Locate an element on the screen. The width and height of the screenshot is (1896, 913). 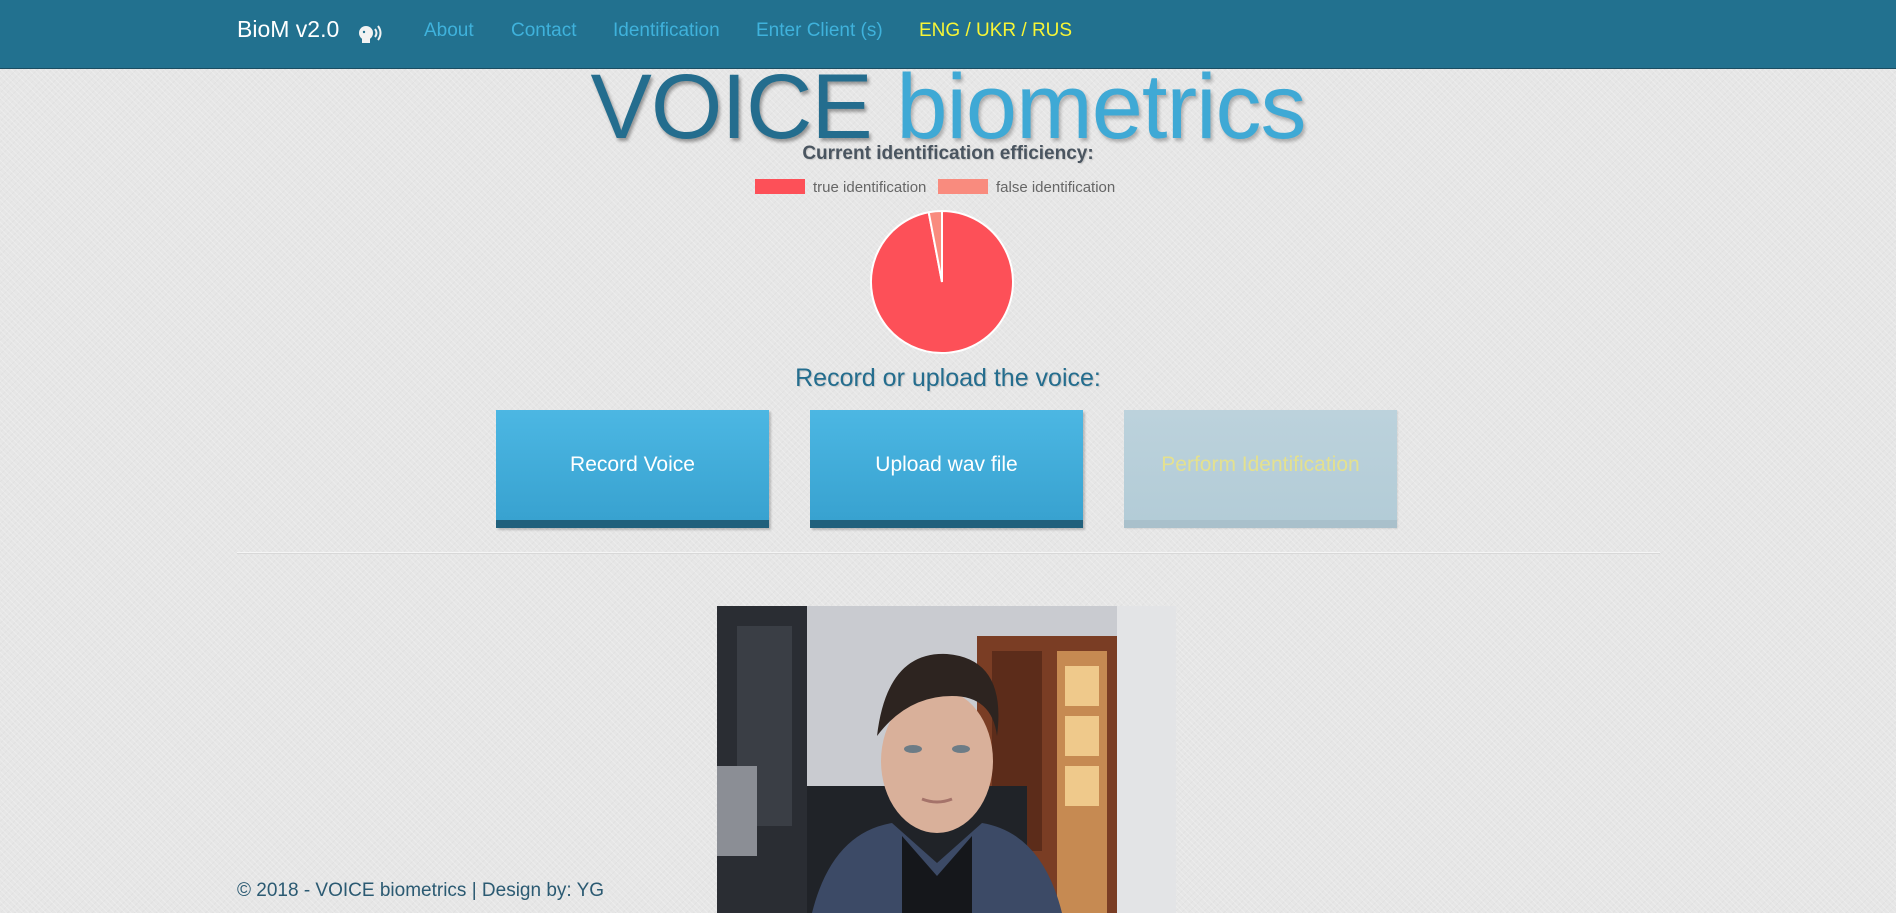
nav-contact: Contact is located at coordinates (543, 31).